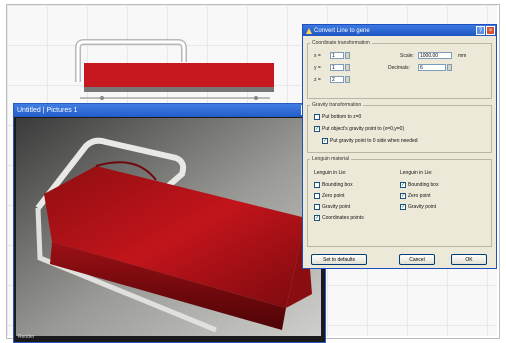 Image resolution: width=506 pixels, height=343 pixels. Describe the element at coordinates (169, 110) in the screenshot. I see `render-window-titlebar: Untitled | Pictures 1 _ ×` at that location.